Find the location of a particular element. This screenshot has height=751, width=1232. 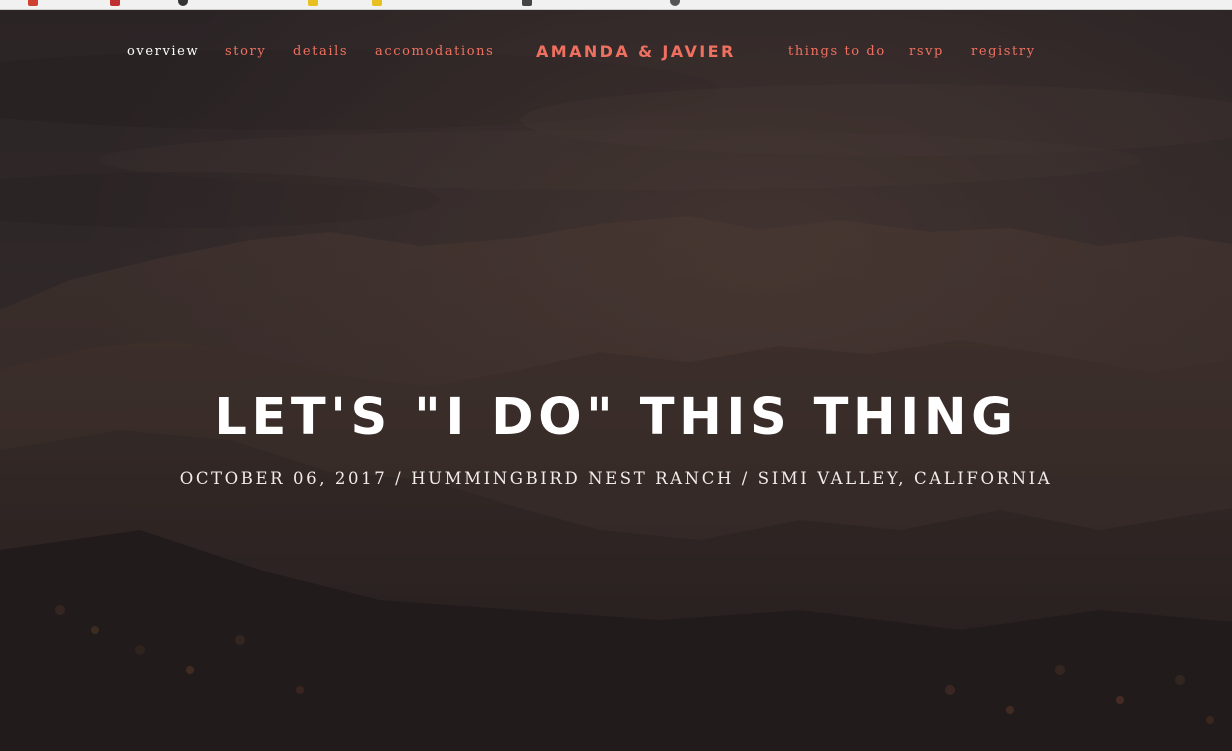

browser-bookmarks-bar is located at coordinates (616, 5).